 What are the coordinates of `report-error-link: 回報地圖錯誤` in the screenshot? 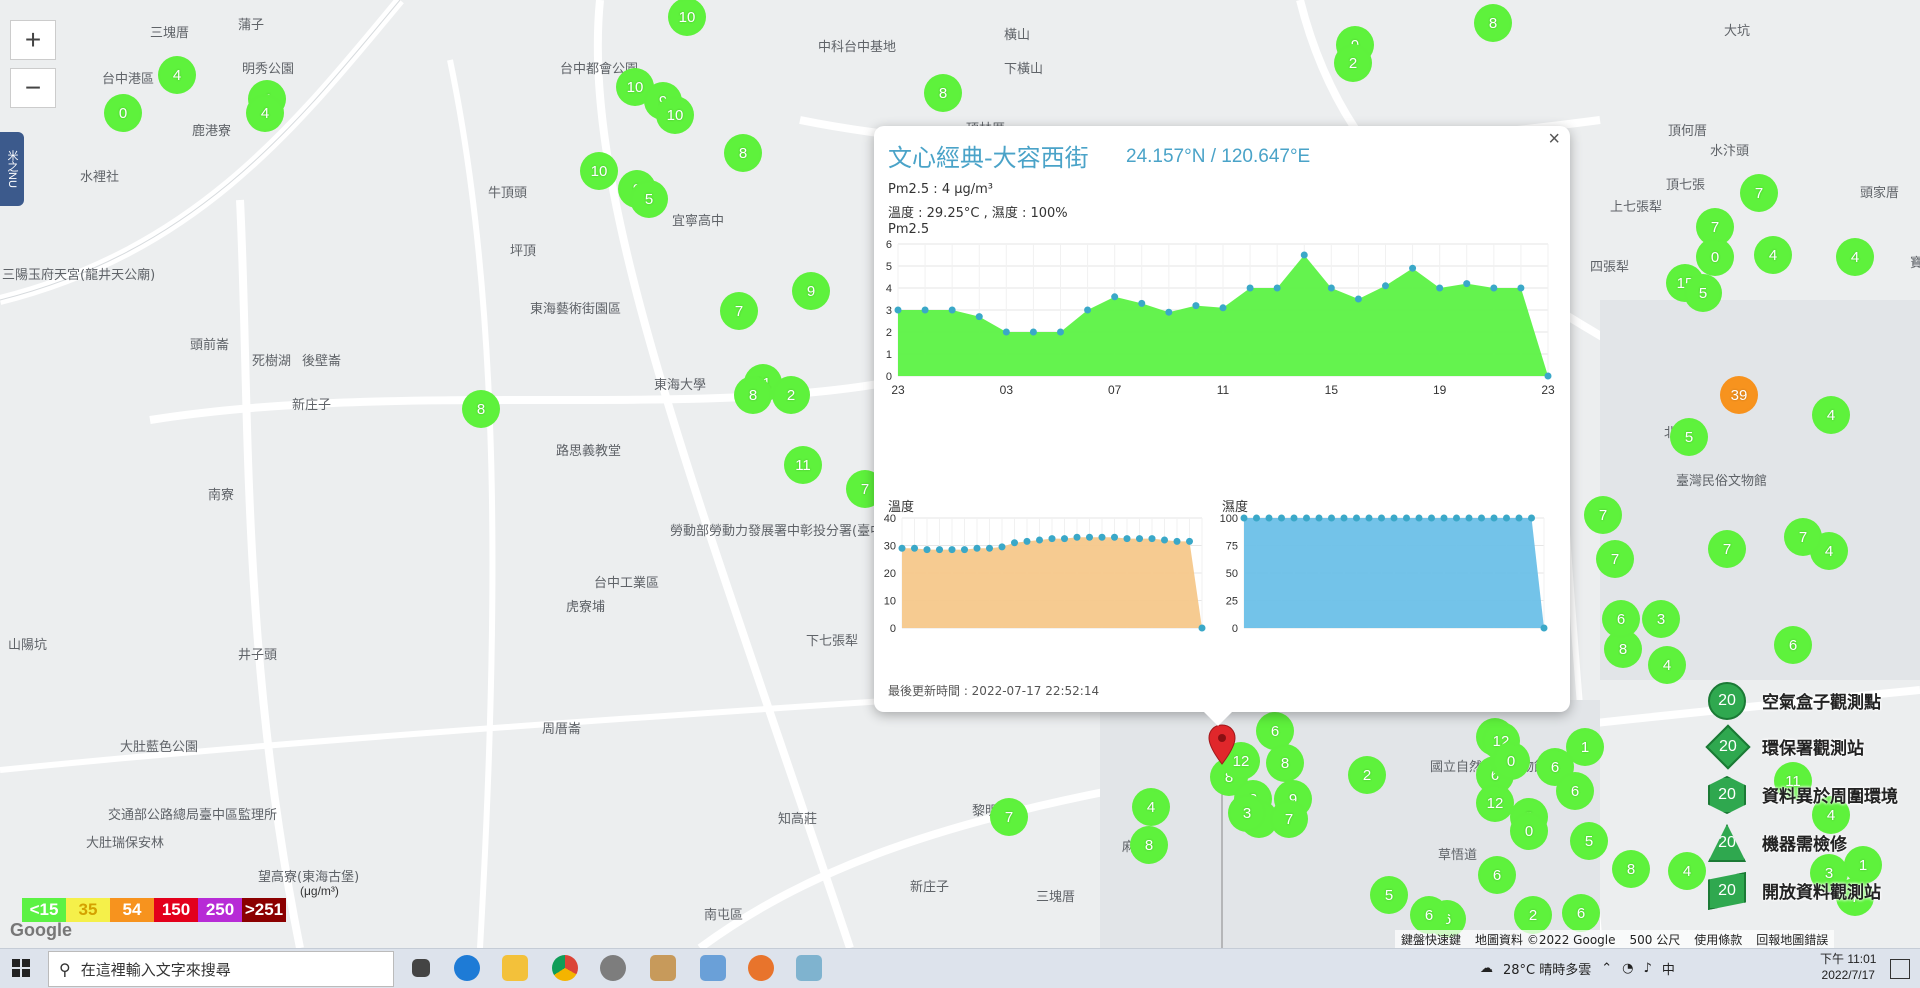 It's located at (1792, 939).